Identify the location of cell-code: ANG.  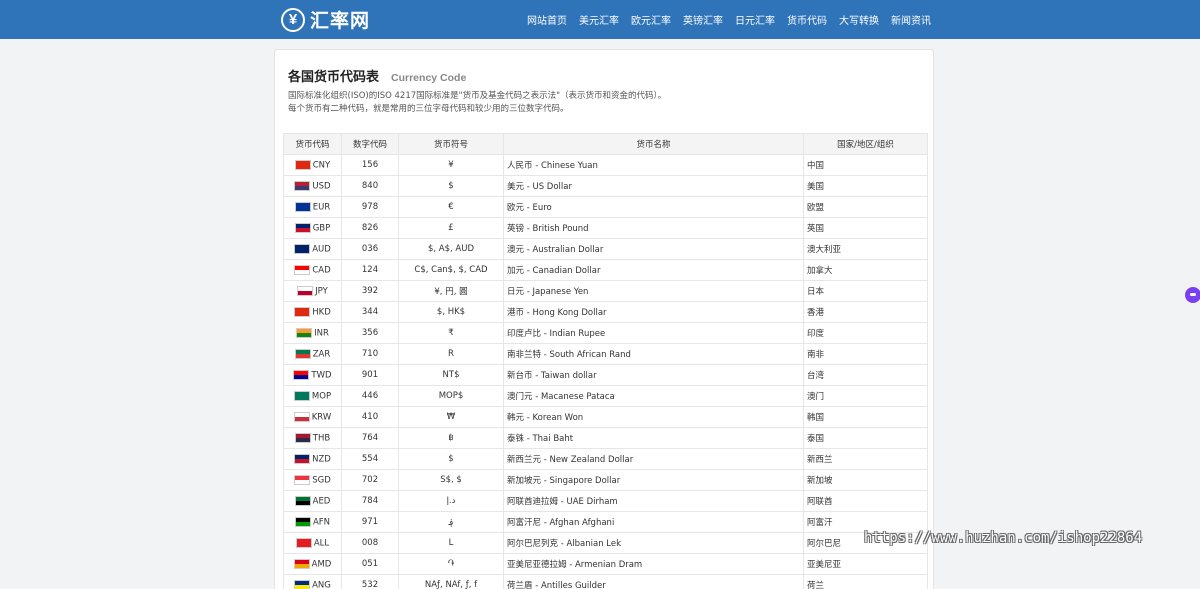
(312, 581).